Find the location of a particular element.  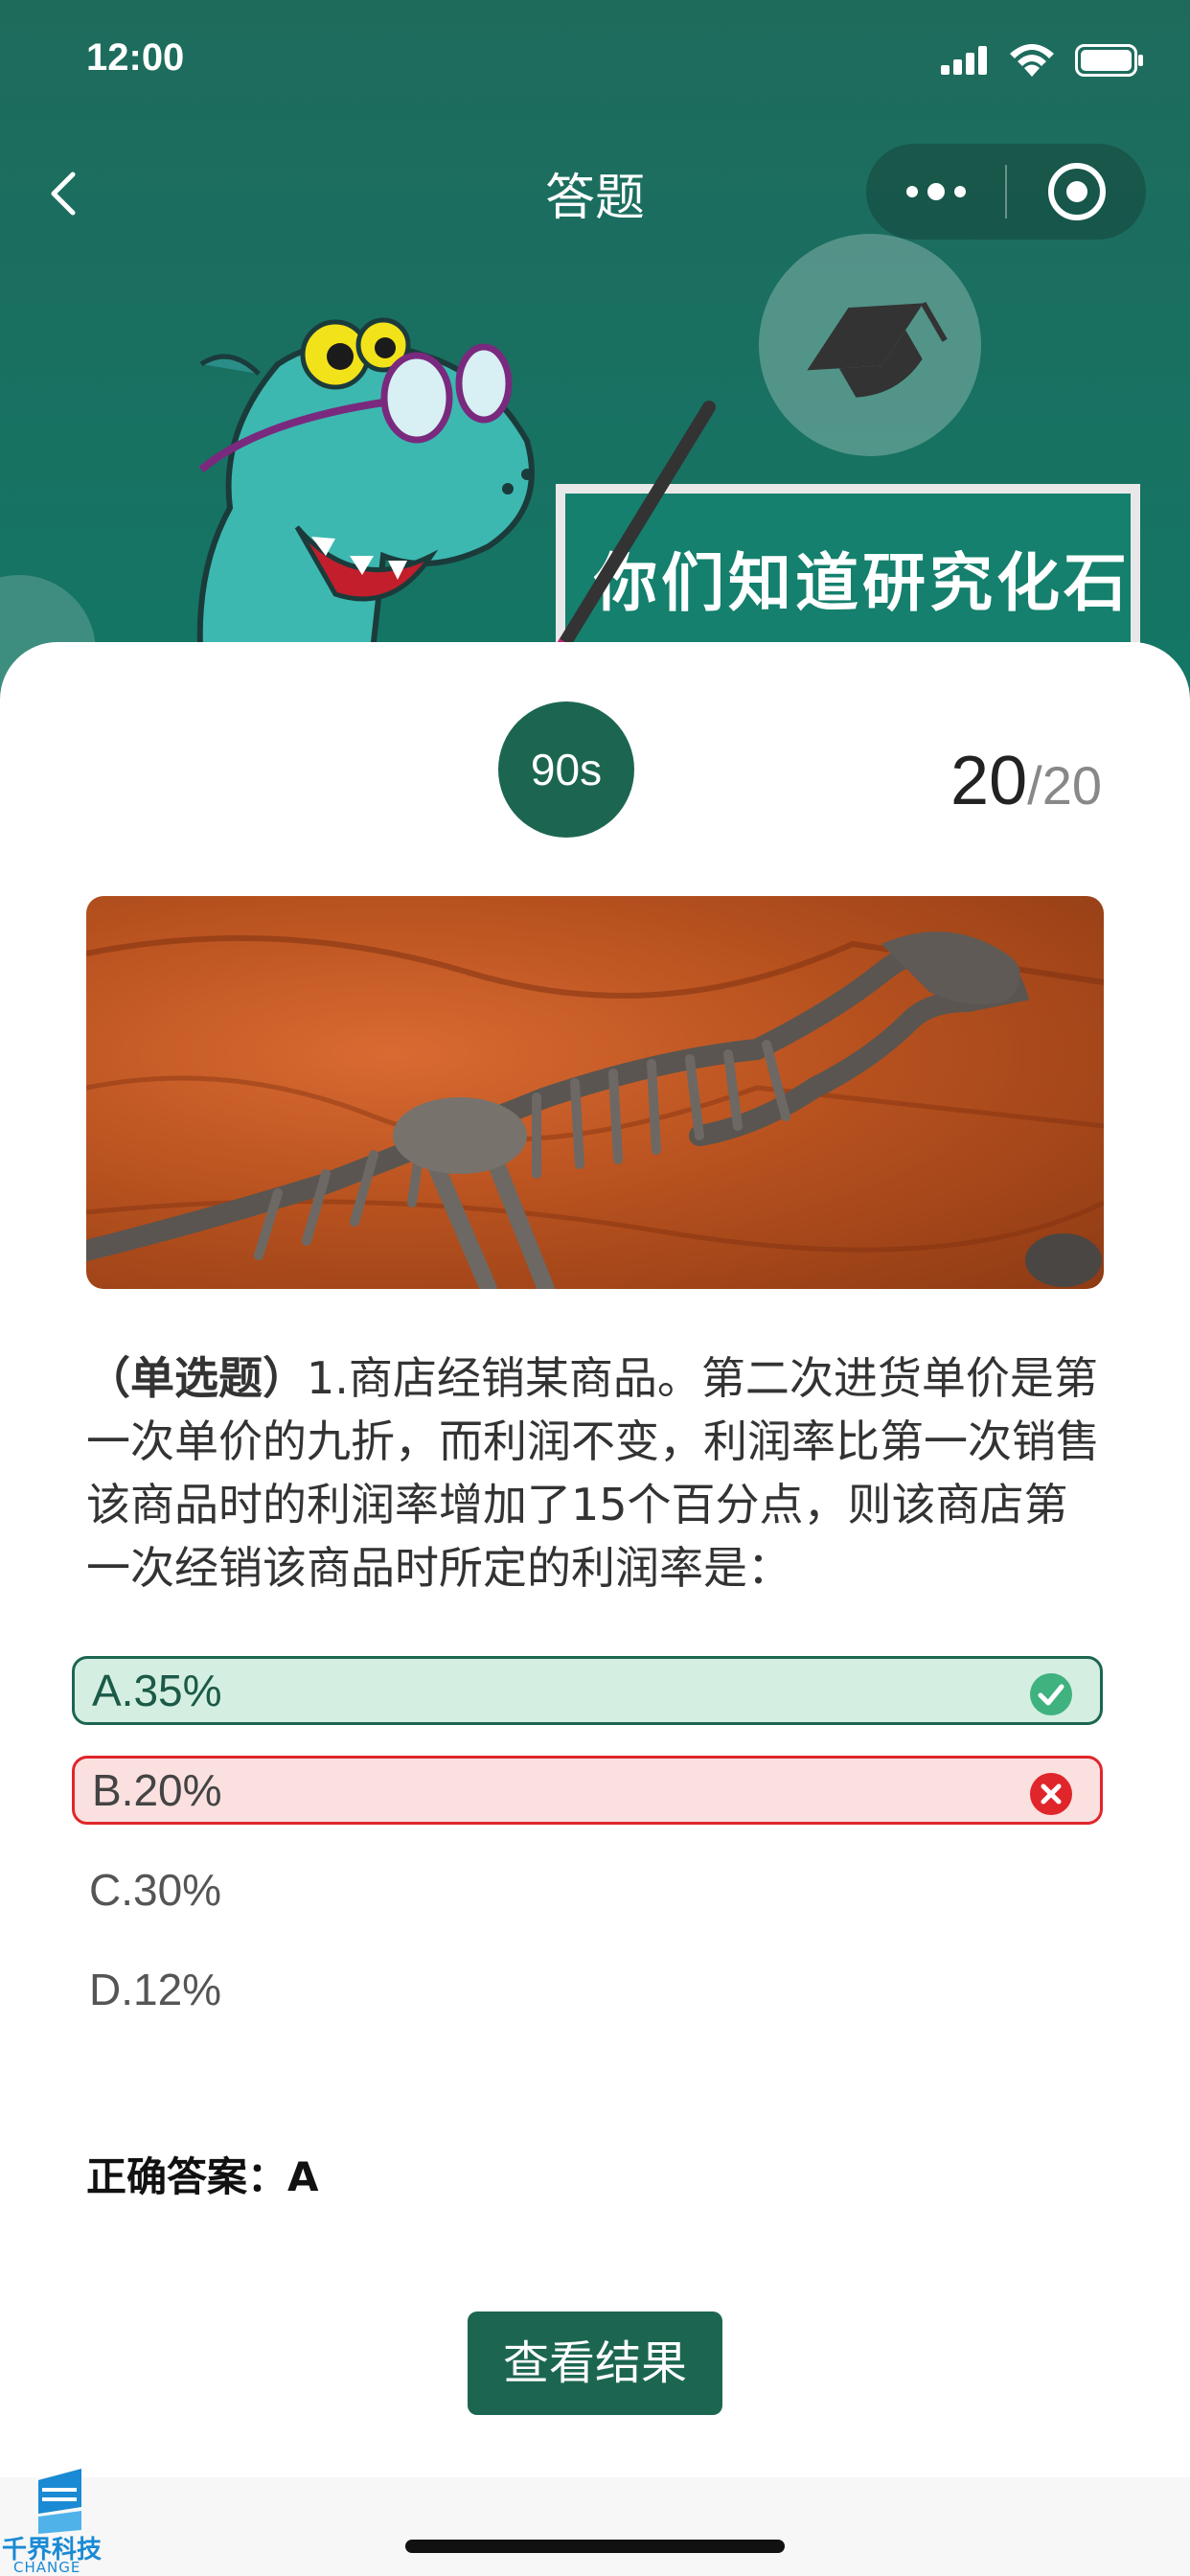

option-label: B.20% is located at coordinates (157, 1790).